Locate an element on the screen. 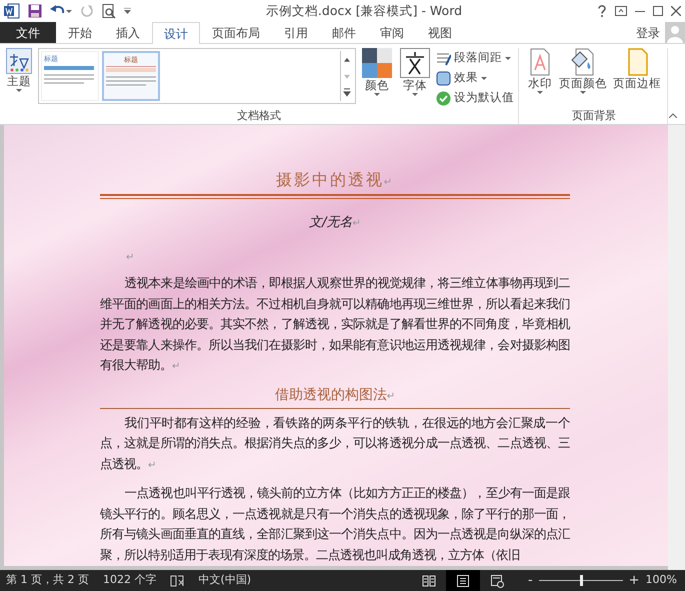 This screenshot has width=685, height=591. document-title: 摄影中的透视↵ is located at coordinates (335, 180).